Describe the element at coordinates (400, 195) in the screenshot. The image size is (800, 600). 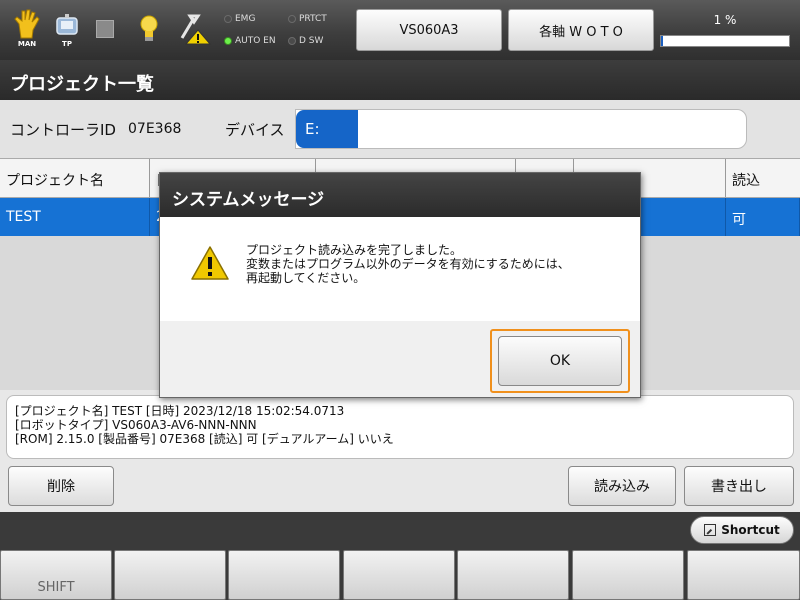
I see `dialog-title: システムメッセージ` at that location.